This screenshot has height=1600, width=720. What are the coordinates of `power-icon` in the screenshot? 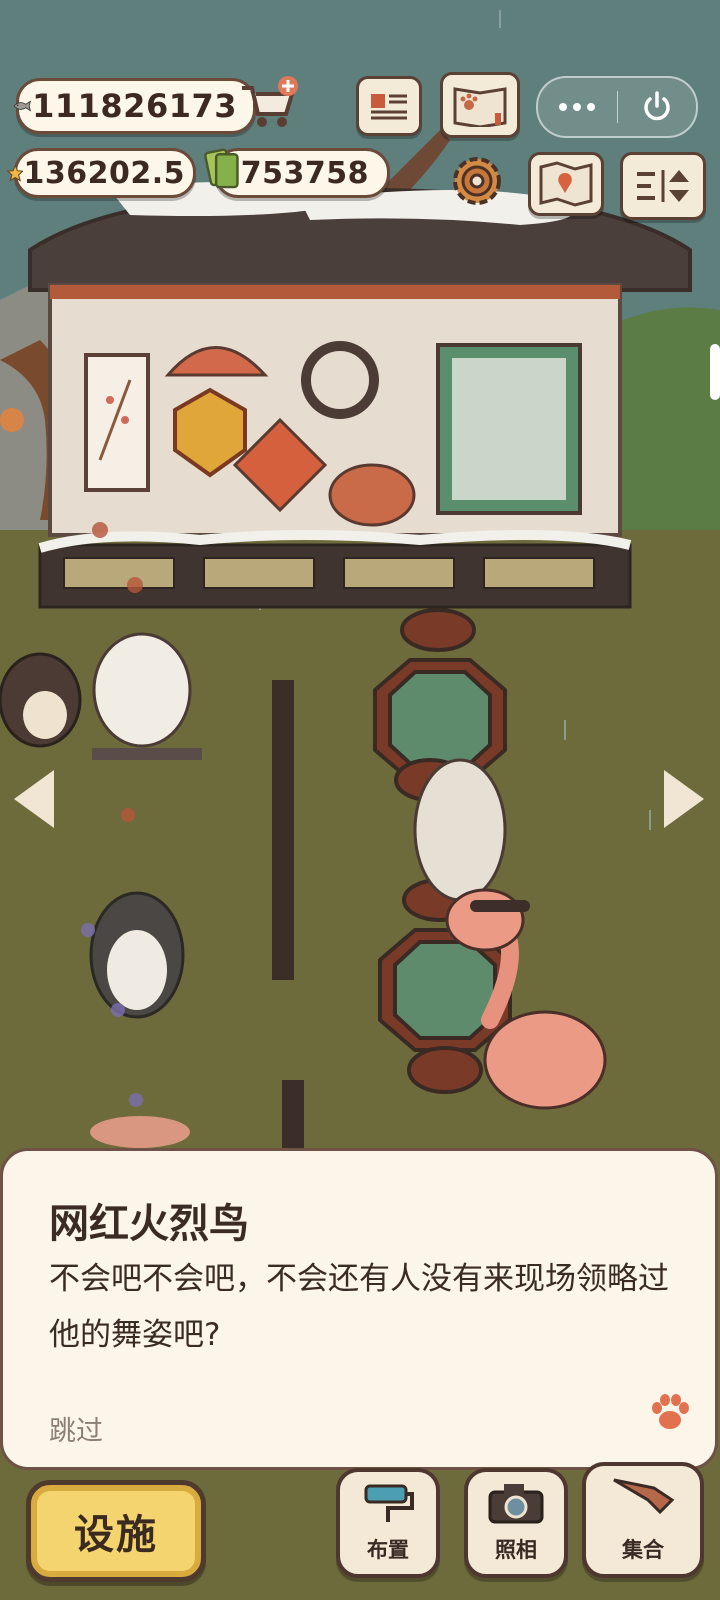 It's located at (657, 106).